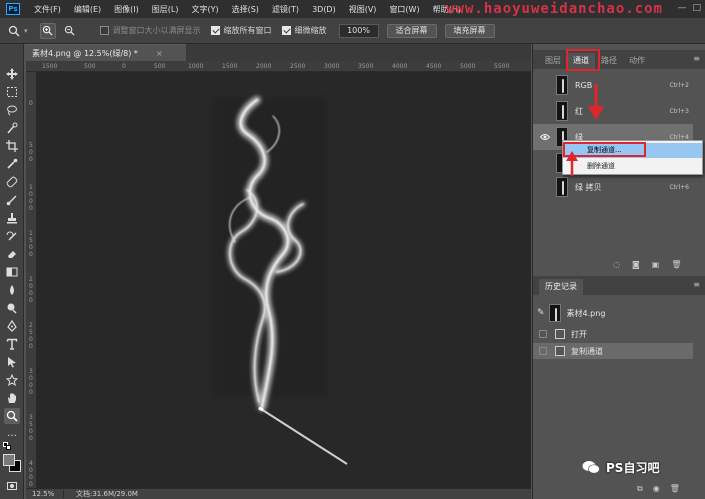 Image resolution: width=705 pixels, height=499 pixels. What do you see at coordinates (12, 326) in the screenshot?
I see `pen-tool-icon` at bounding box center [12, 326].